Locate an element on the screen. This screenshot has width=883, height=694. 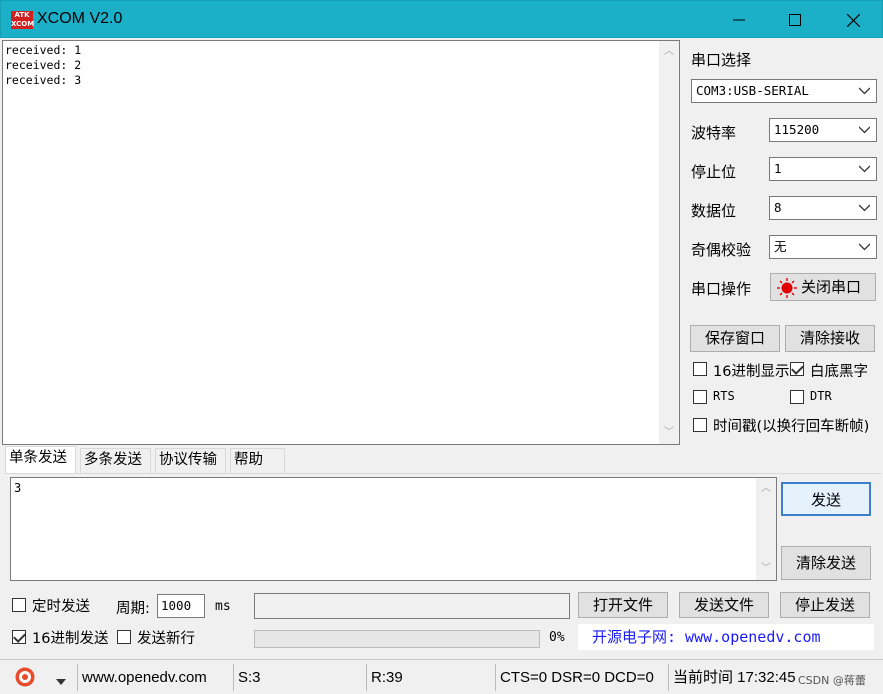
hex-send-label: 16进制发送 is located at coordinates (70, 637).